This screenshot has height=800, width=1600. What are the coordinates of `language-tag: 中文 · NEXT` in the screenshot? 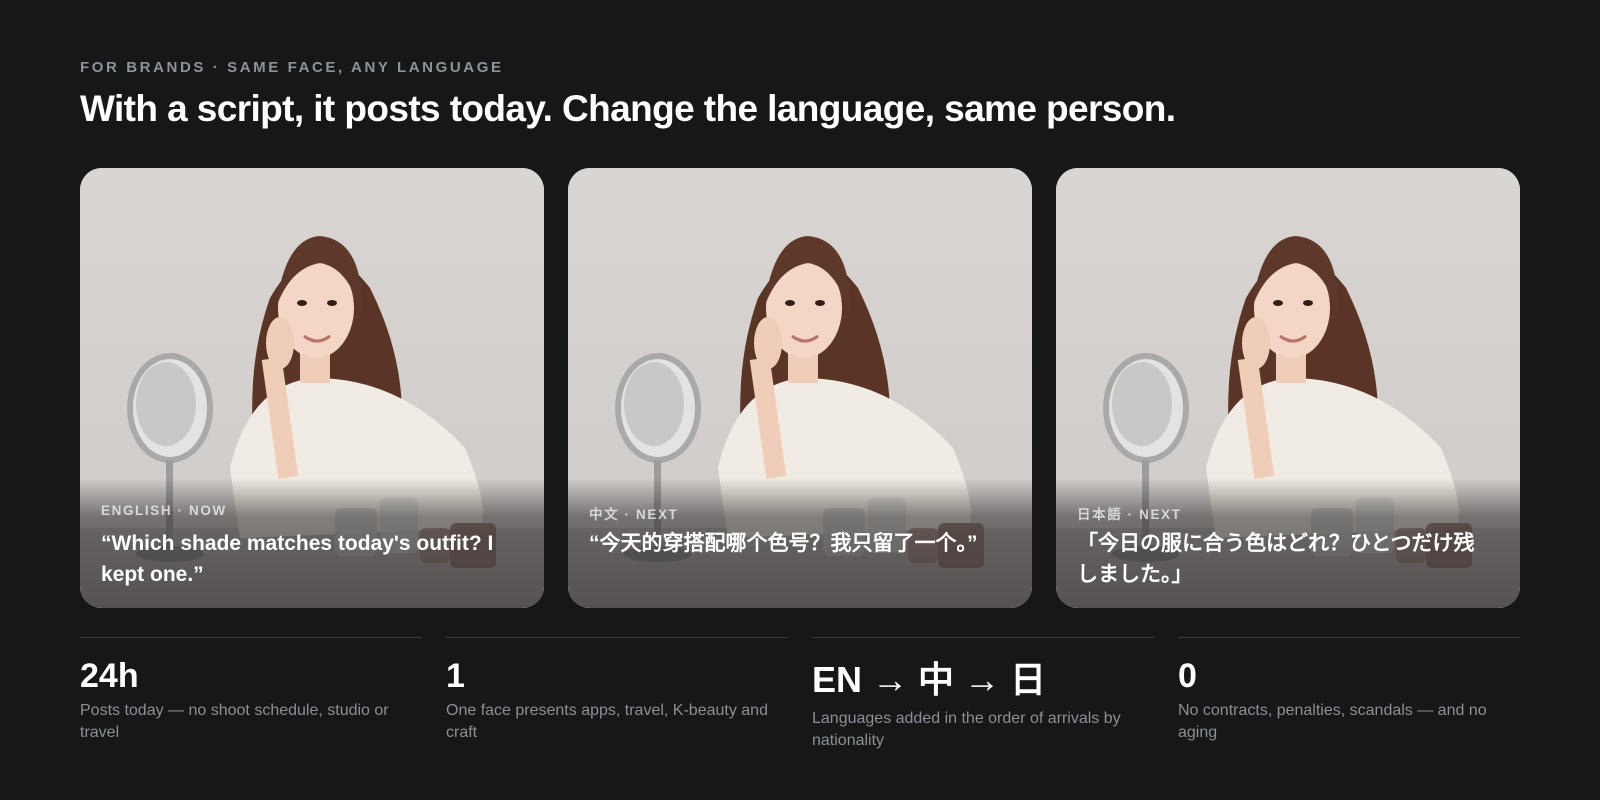 It's located at (634, 514).